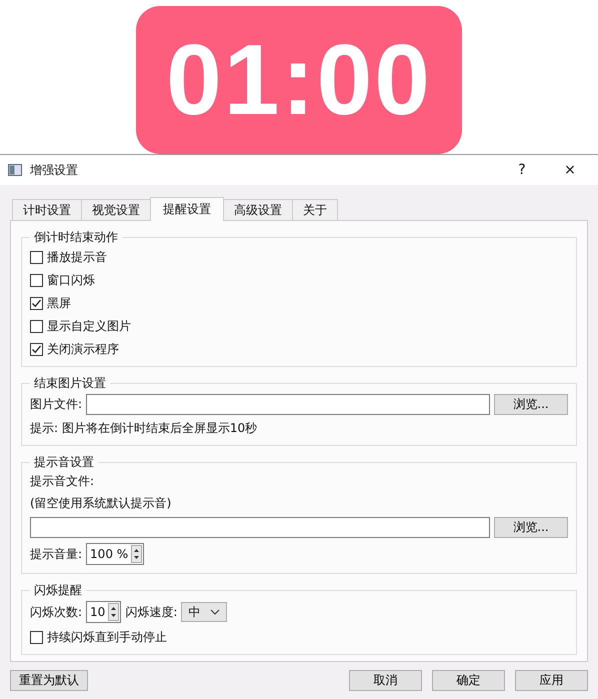 Image resolution: width=598 pixels, height=699 pixels. Describe the element at coordinates (54, 170) in the screenshot. I see `window-title: 增强设置` at that location.